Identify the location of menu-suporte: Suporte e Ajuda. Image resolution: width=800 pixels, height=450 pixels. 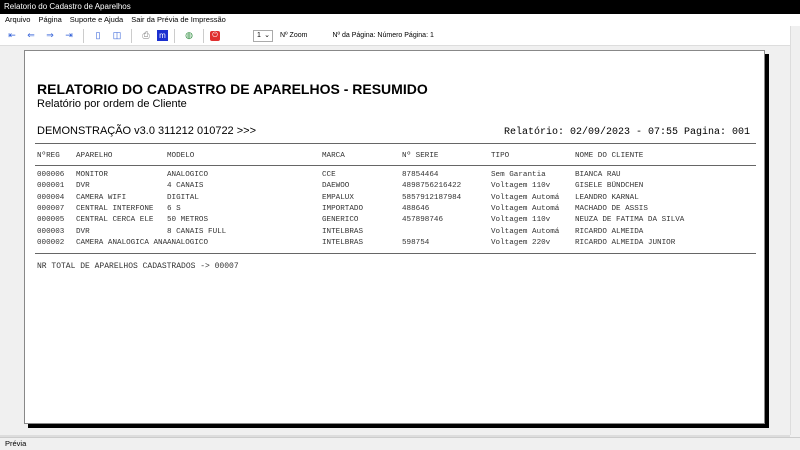
(96, 20).